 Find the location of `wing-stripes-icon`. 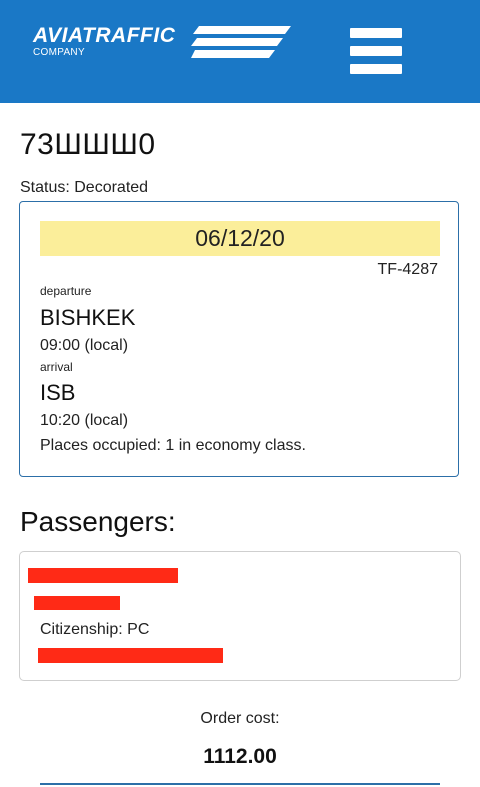

wing-stripes-icon is located at coordinates (241, 42).